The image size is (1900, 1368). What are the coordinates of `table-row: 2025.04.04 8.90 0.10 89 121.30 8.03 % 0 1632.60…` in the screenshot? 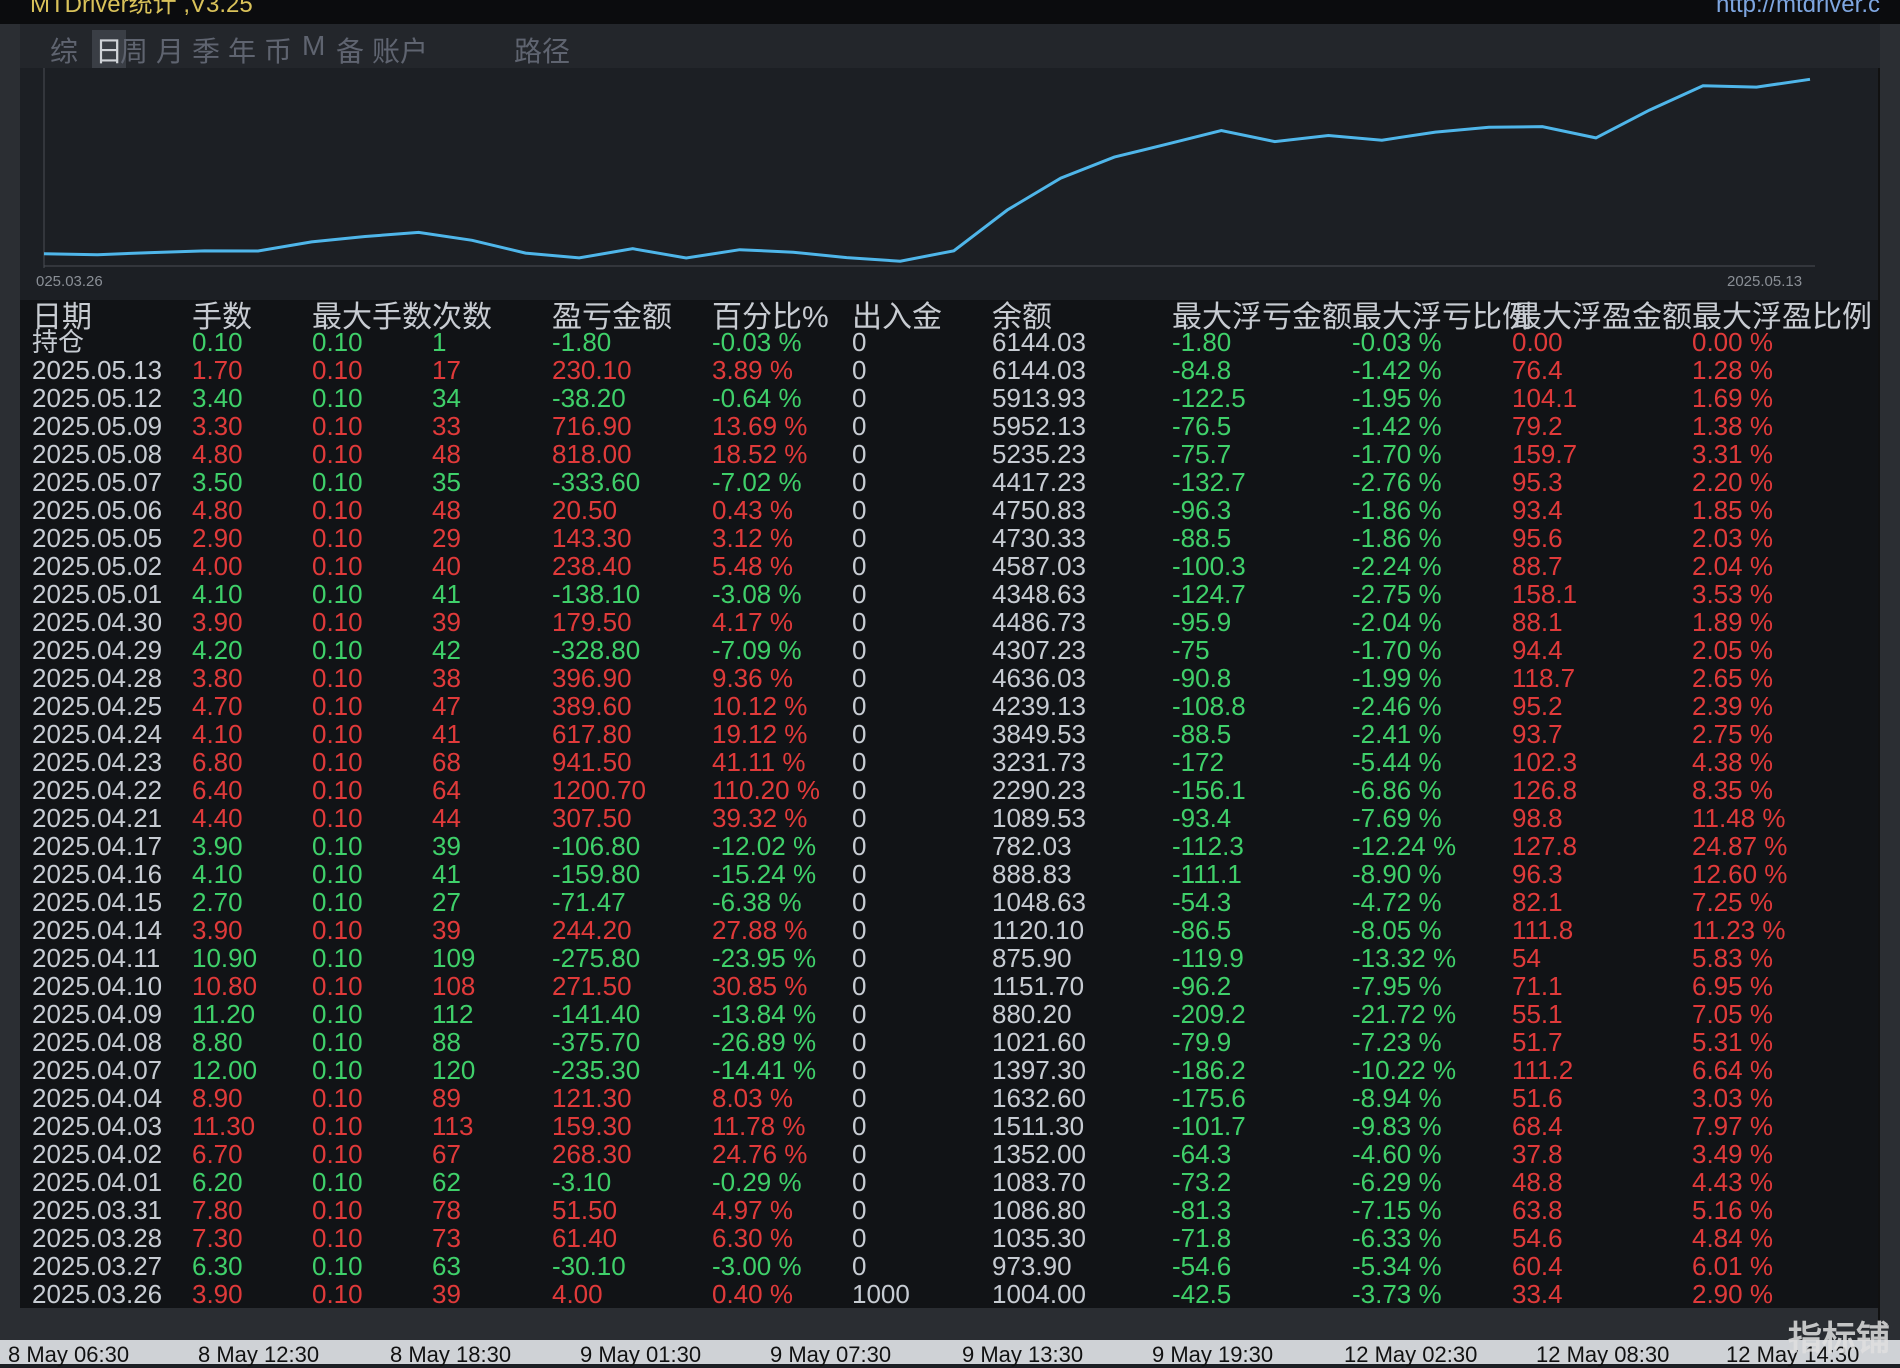 It's located at (949, 1098).